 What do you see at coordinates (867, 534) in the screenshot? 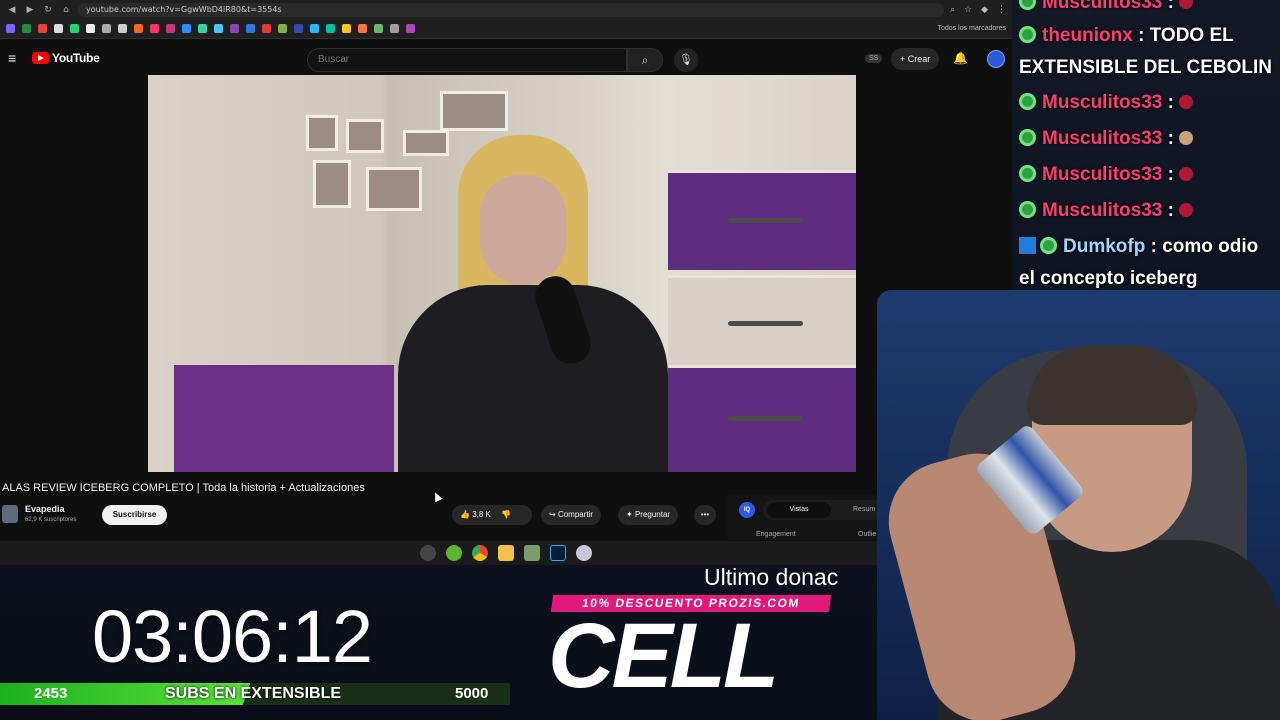
I see `stats-outlier-label: Outlie` at bounding box center [867, 534].